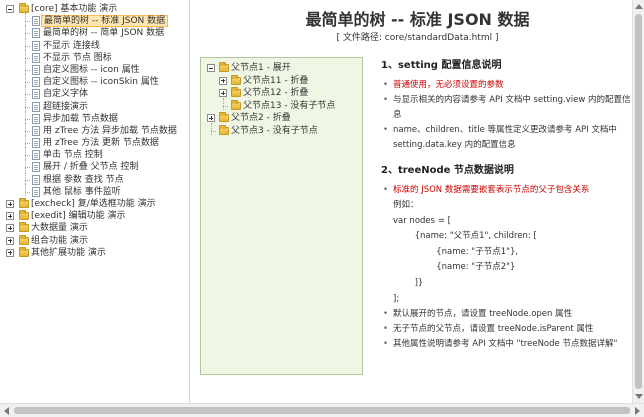 This screenshot has width=644, height=417. What do you see at coordinates (639, 6) in the screenshot?
I see `scroll-up-icon` at bounding box center [639, 6].